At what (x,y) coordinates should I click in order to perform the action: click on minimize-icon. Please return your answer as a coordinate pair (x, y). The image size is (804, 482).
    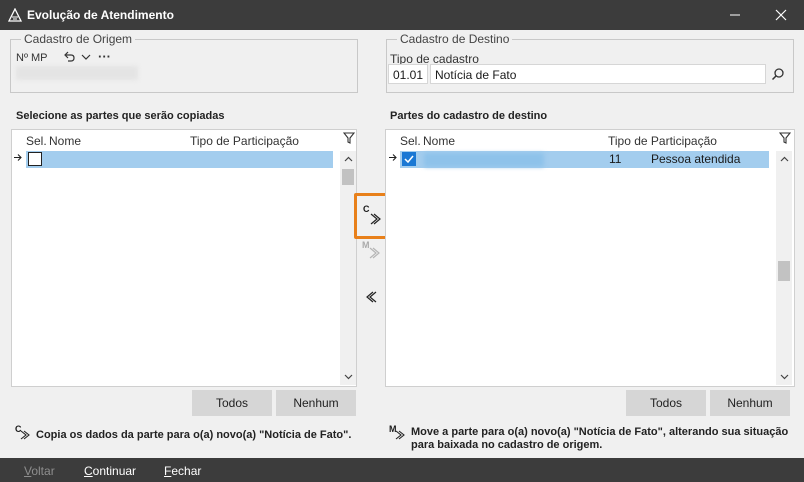
    Looking at the image, I should click on (735, 15).